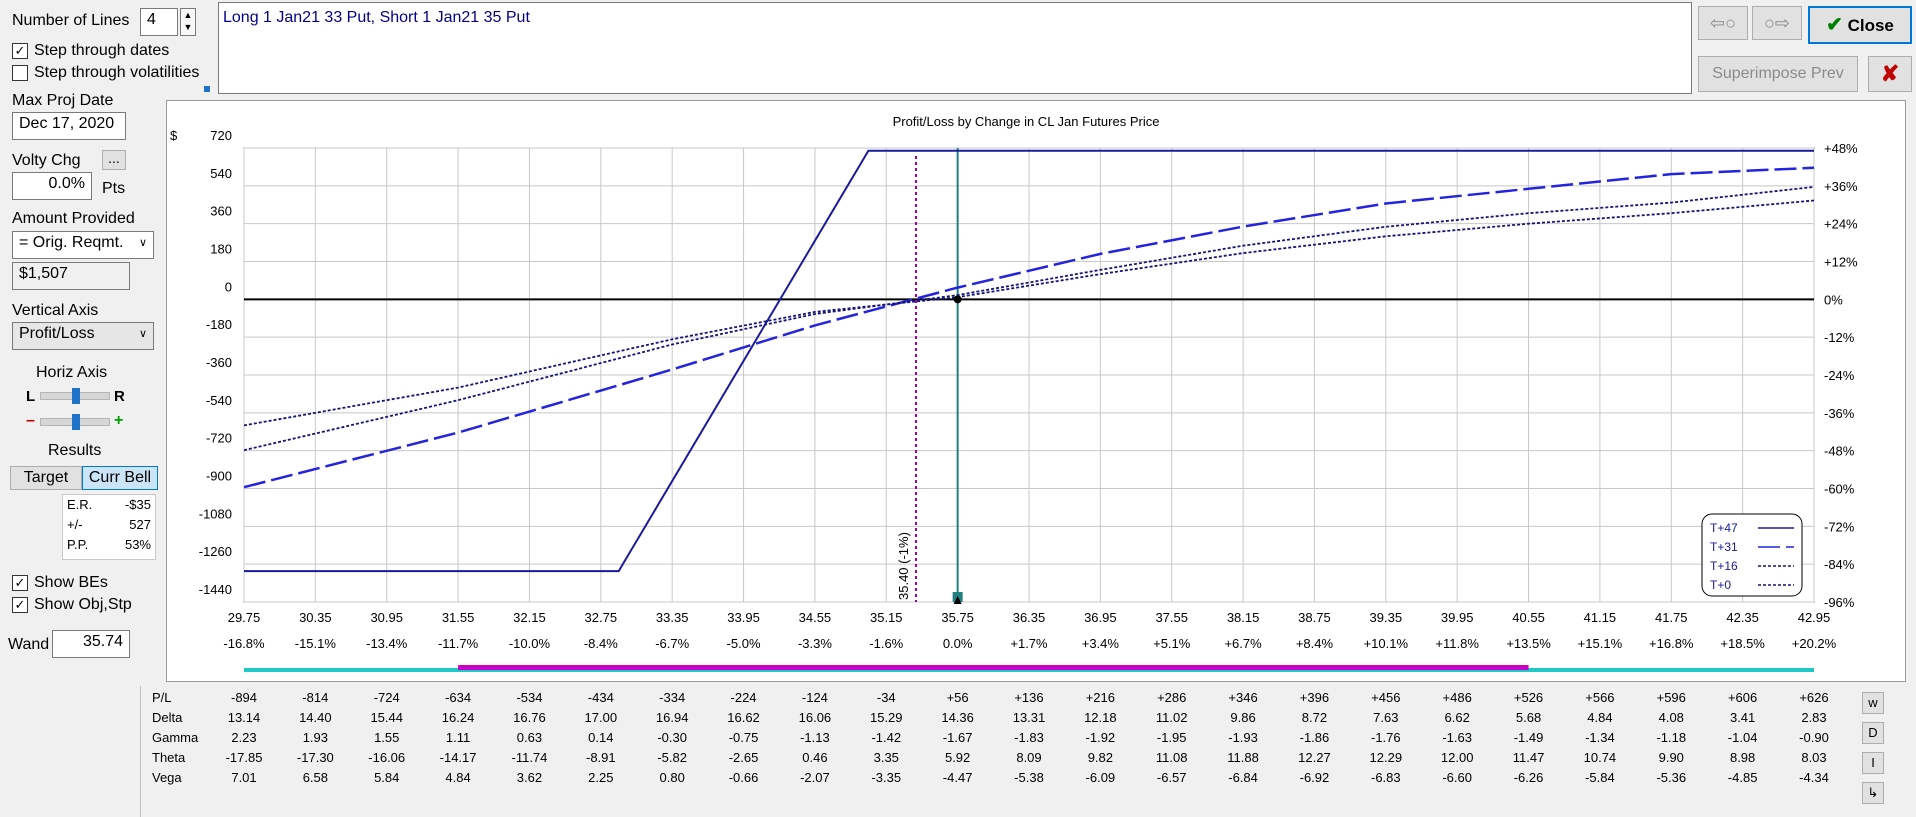 This screenshot has height=817, width=1916. I want to click on table-row-label: Gamma, so click(175, 737).